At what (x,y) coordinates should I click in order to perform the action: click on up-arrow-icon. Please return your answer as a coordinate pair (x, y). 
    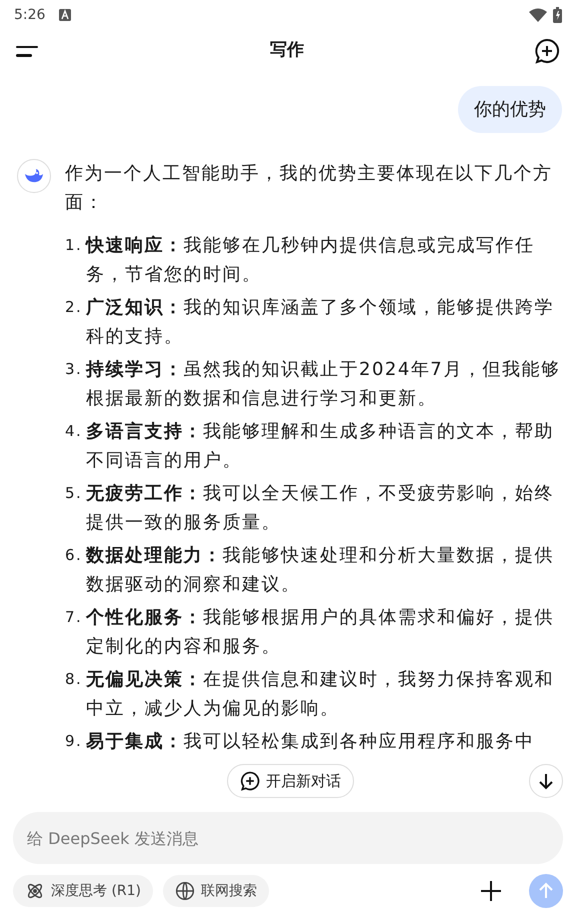
    Looking at the image, I should click on (546, 891).